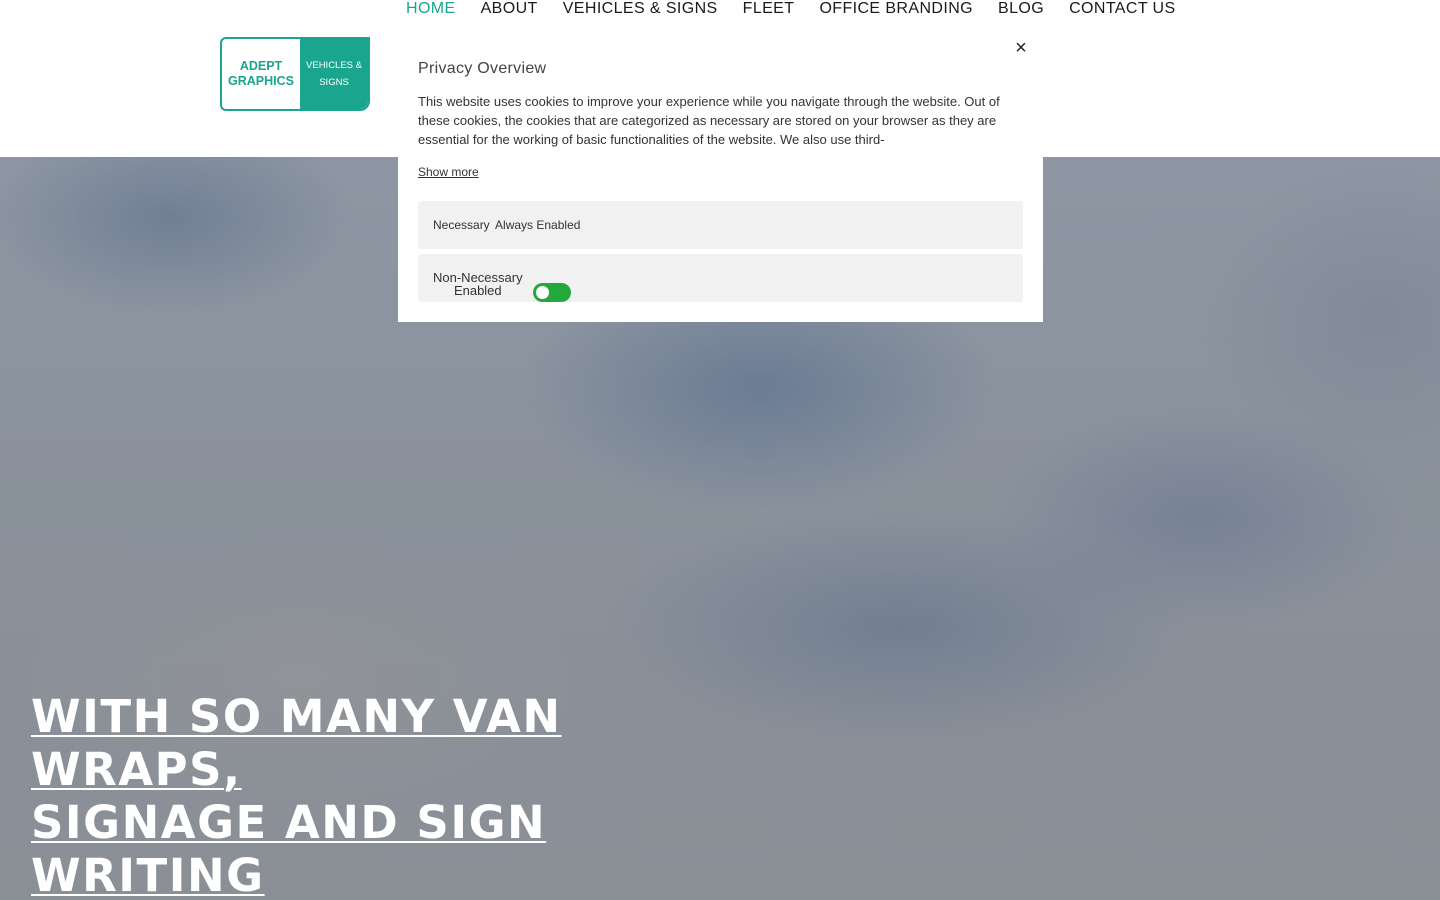 The width and height of the screenshot is (1440, 900). I want to click on logo-line-2: GRAPHICS, so click(261, 81).